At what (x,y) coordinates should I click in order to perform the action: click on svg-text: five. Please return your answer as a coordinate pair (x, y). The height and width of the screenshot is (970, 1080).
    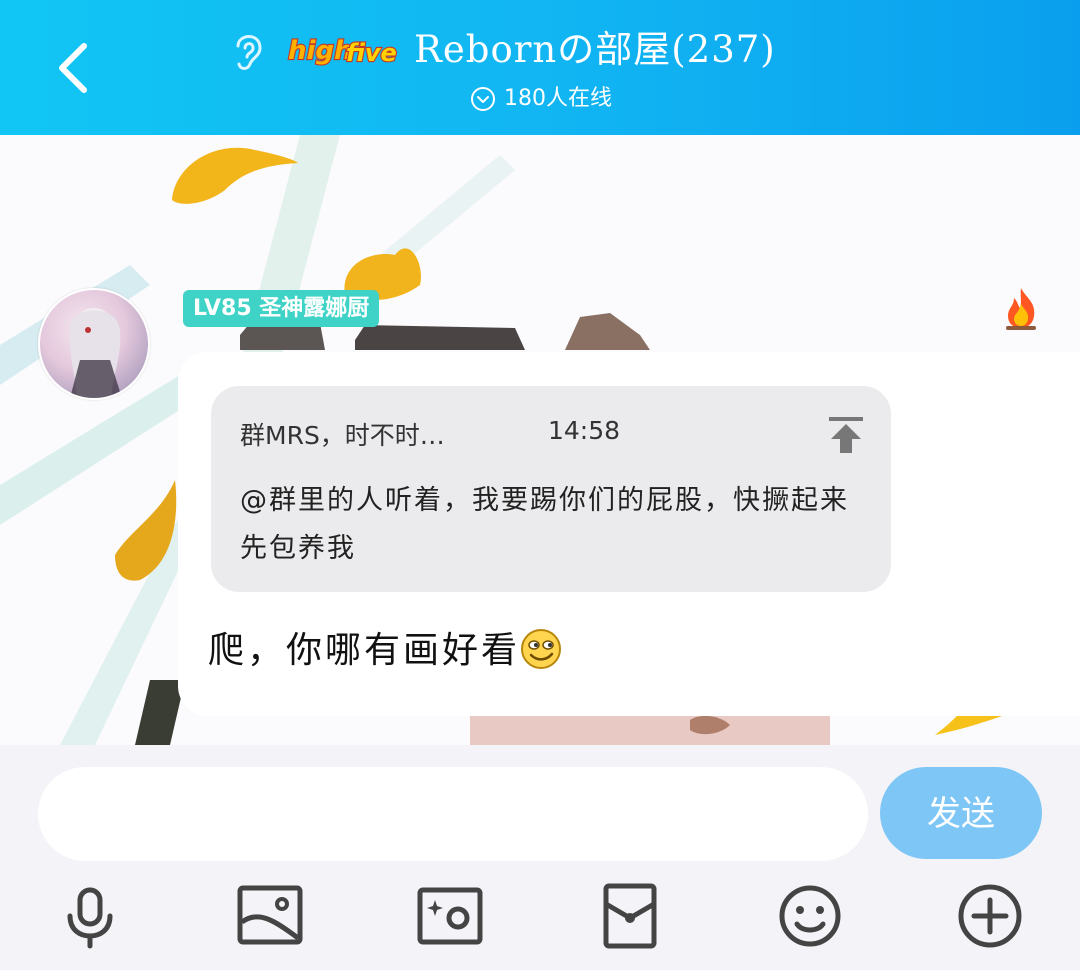
    Looking at the image, I should click on (371, 53).